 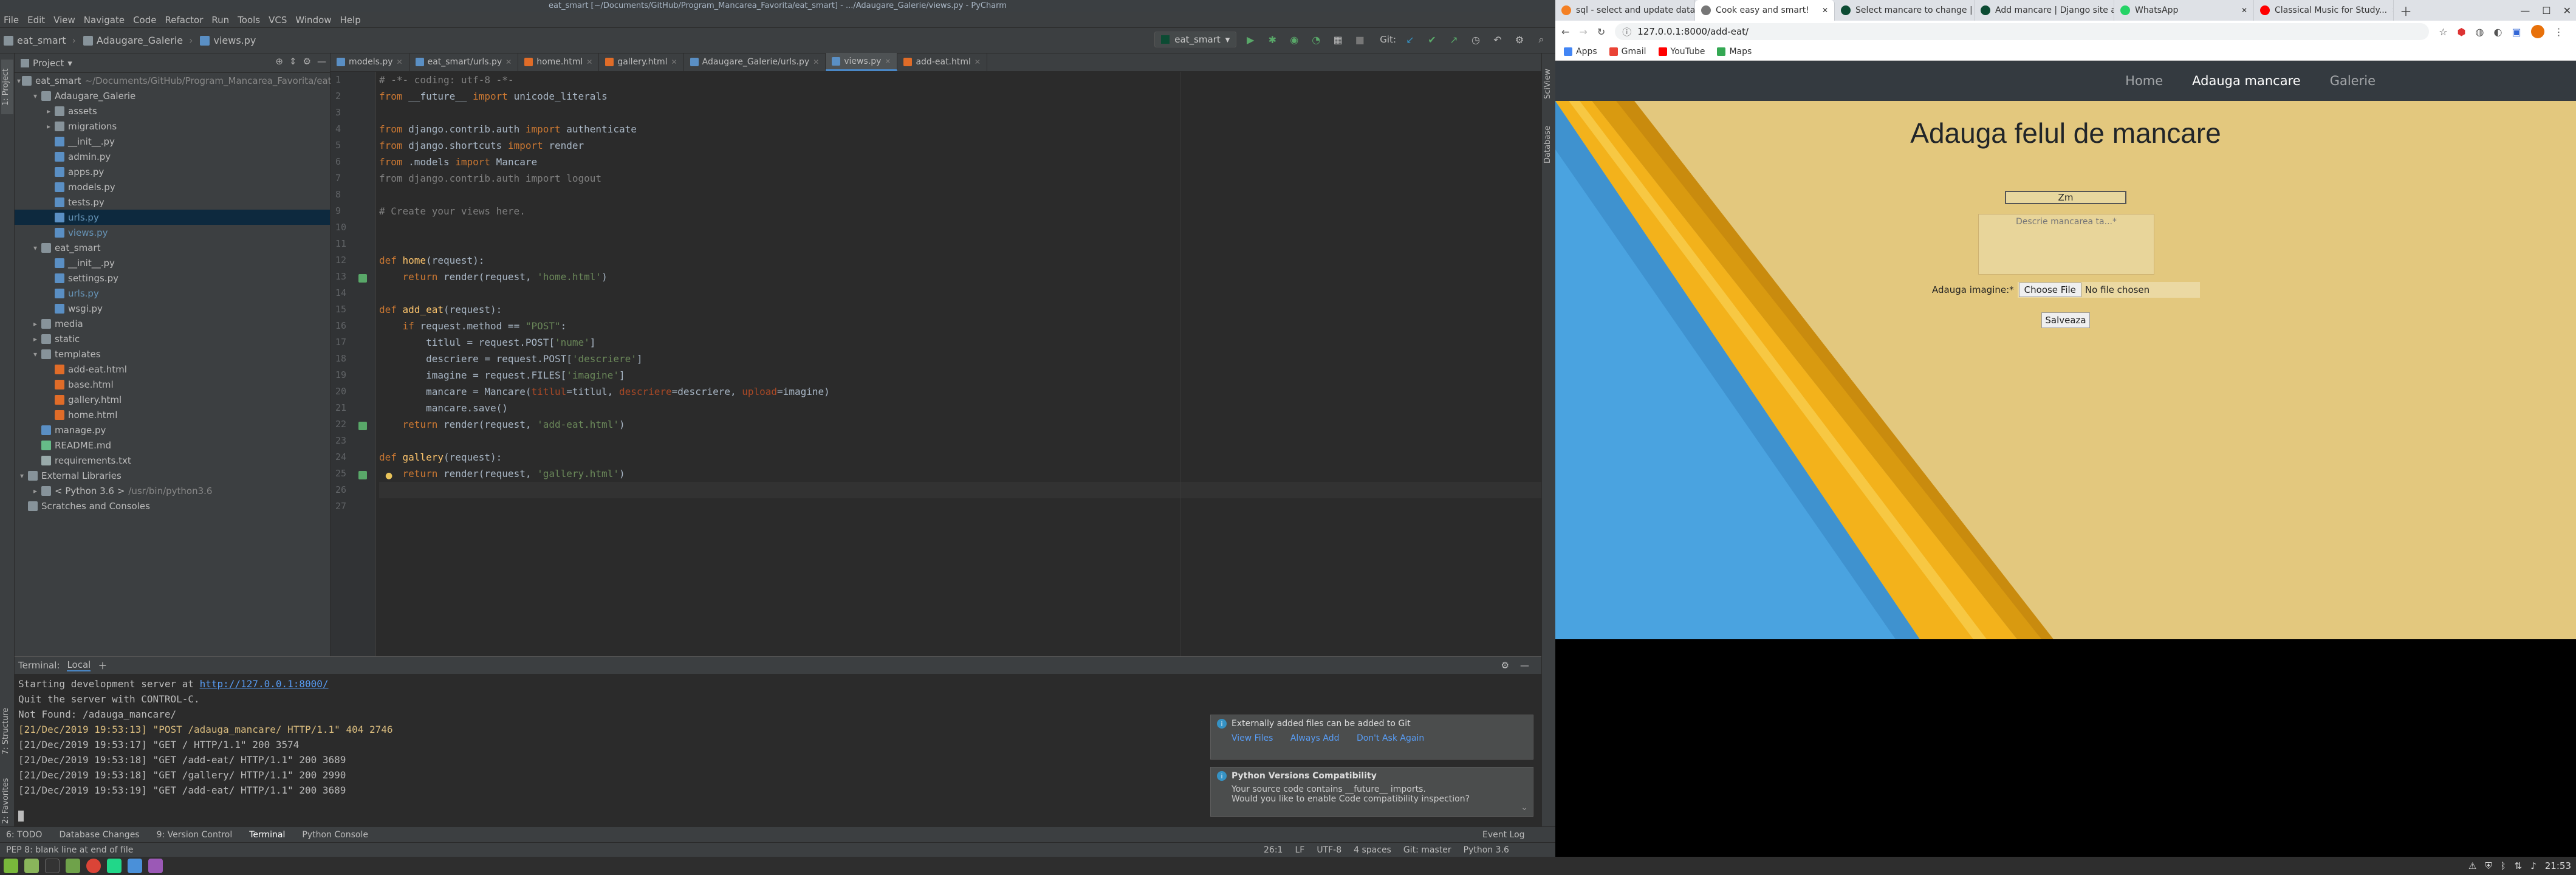 What do you see at coordinates (960, 162) in the screenshot?
I see `code-line: from .models import Mancare` at bounding box center [960, 162].